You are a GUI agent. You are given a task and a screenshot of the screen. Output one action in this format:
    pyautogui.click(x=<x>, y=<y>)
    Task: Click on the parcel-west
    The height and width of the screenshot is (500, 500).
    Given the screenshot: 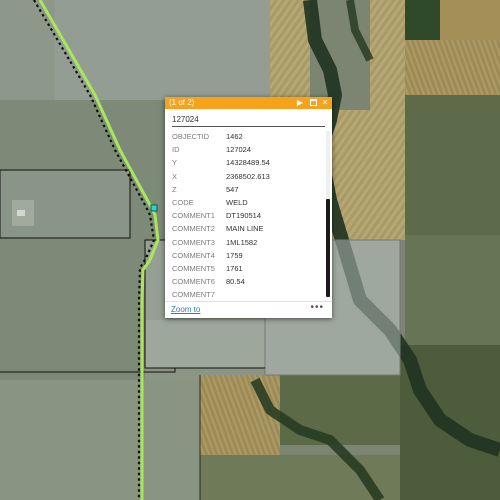 What is the action you would take?
    pyautogui.click(x=65, y=204)
    